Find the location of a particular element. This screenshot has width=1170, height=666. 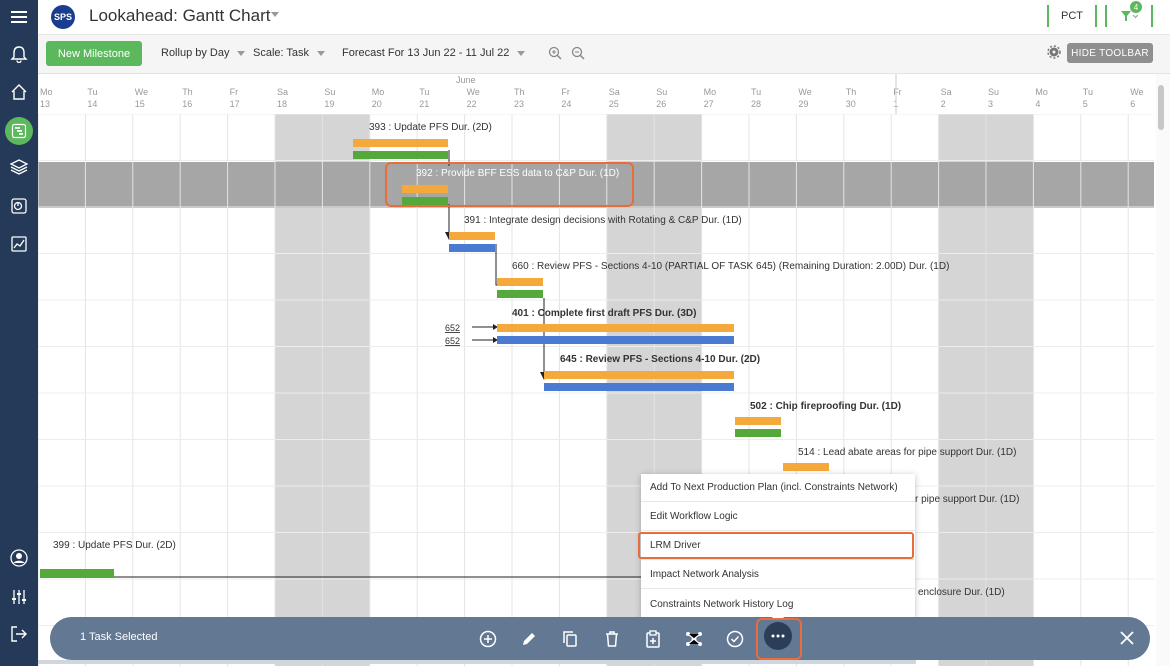

task-401-baseline-bar is located at coordinates (615, 340).